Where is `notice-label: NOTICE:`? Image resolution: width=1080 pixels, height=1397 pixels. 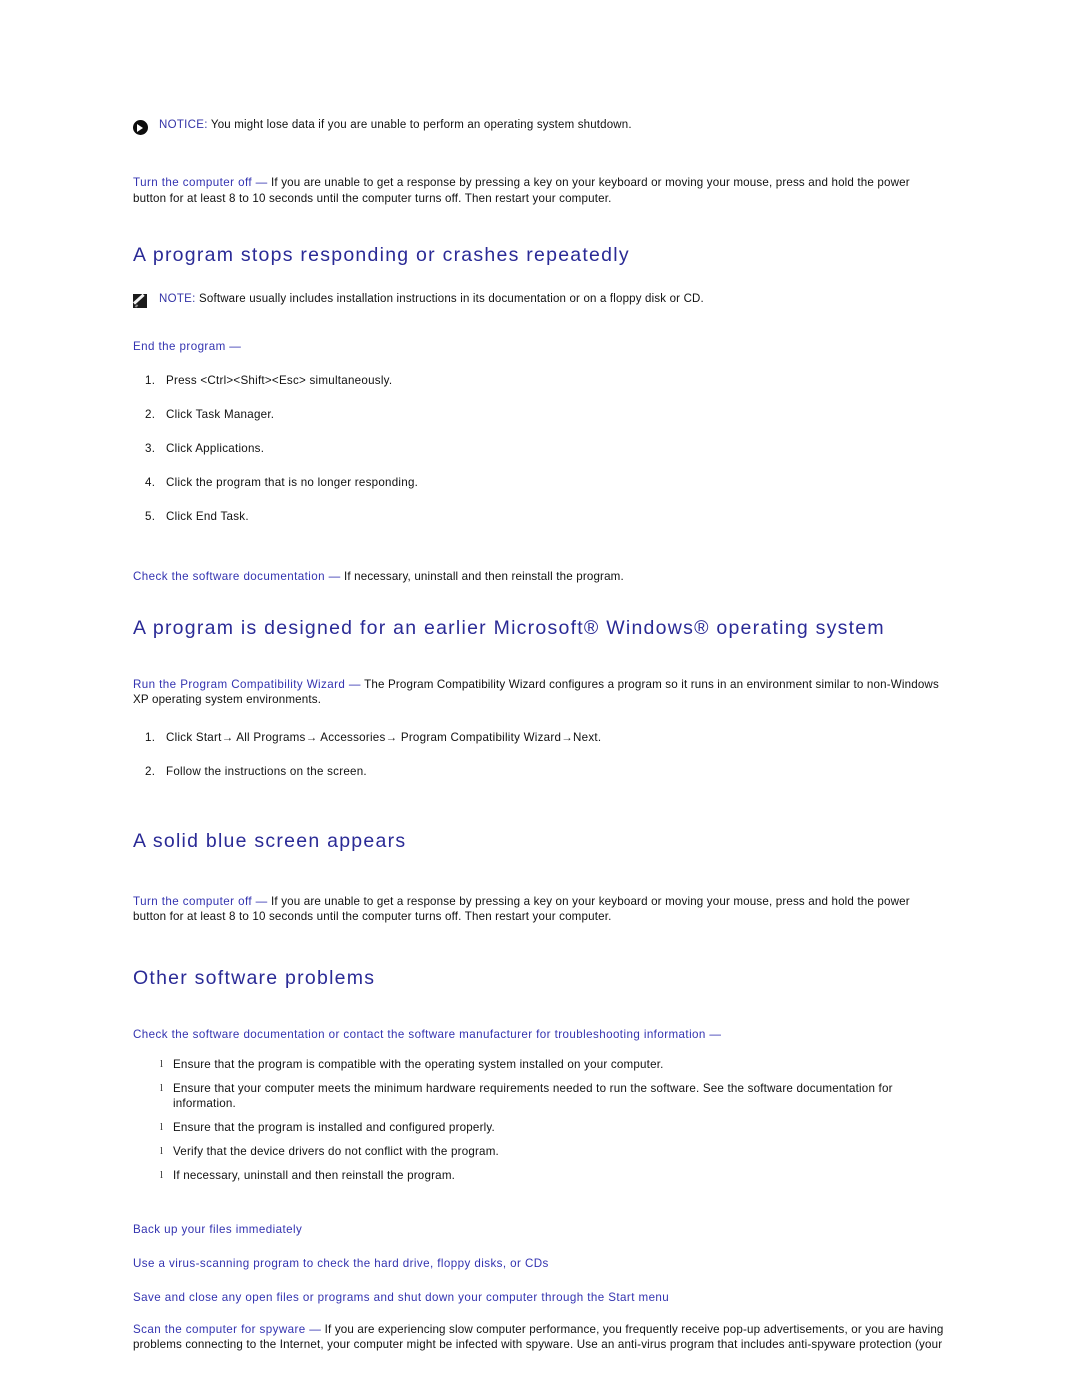
notice-label: NOTICE: is located at coordinates (183, 125).